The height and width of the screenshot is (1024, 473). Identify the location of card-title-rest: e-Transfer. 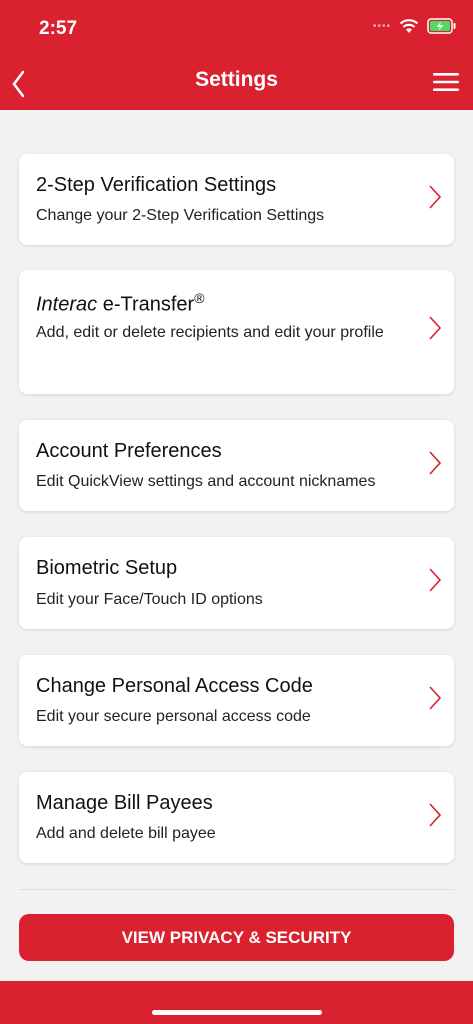
(146, 304).